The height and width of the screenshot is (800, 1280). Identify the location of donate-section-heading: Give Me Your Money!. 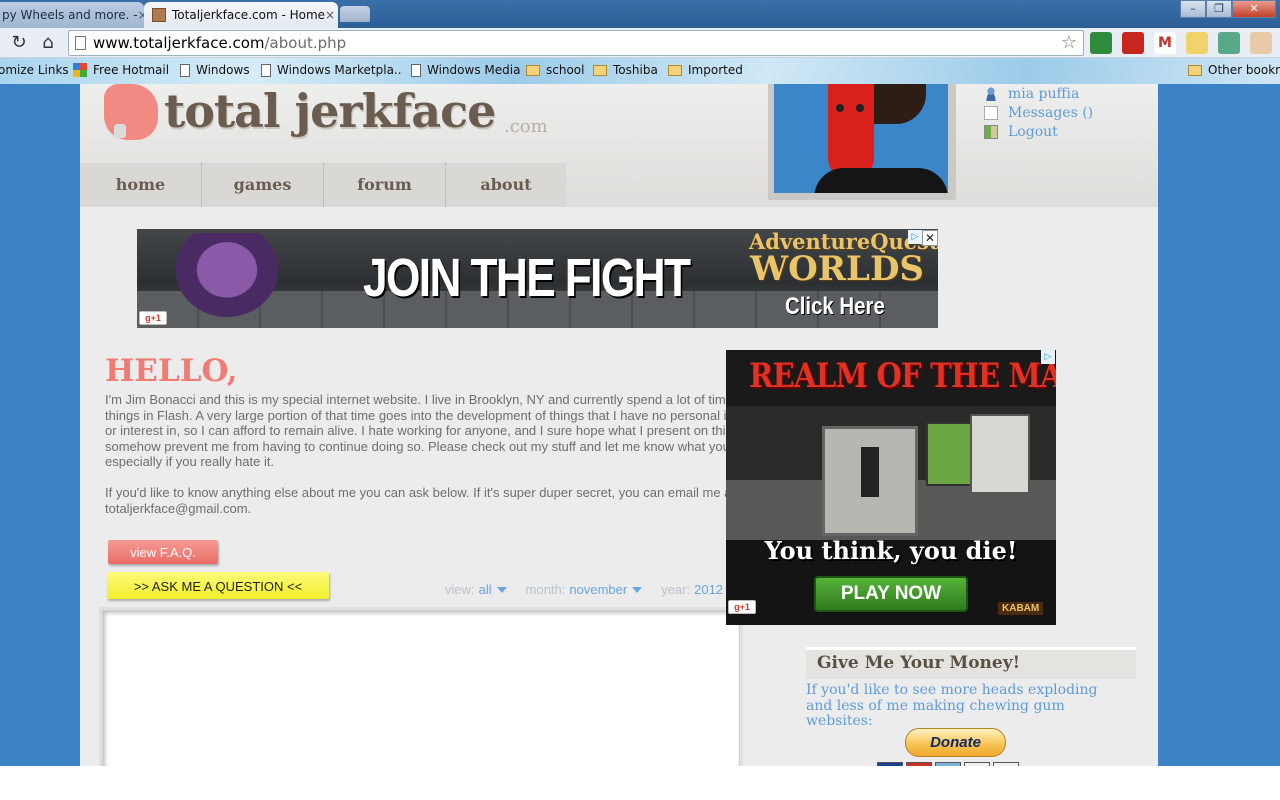
(971, 663).